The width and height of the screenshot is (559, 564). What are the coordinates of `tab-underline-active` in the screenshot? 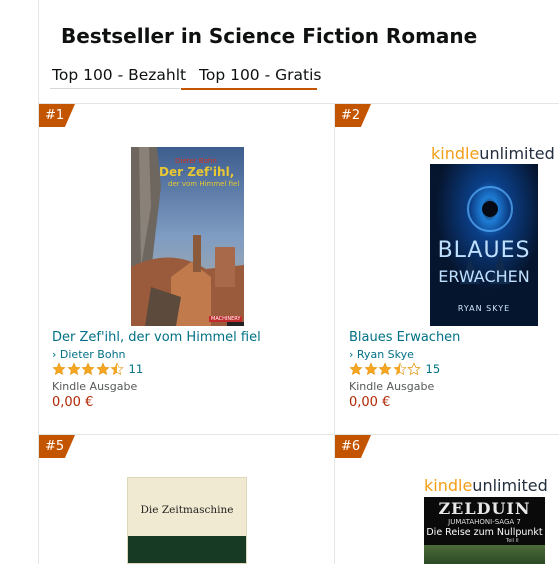 It's located at (249, 89).